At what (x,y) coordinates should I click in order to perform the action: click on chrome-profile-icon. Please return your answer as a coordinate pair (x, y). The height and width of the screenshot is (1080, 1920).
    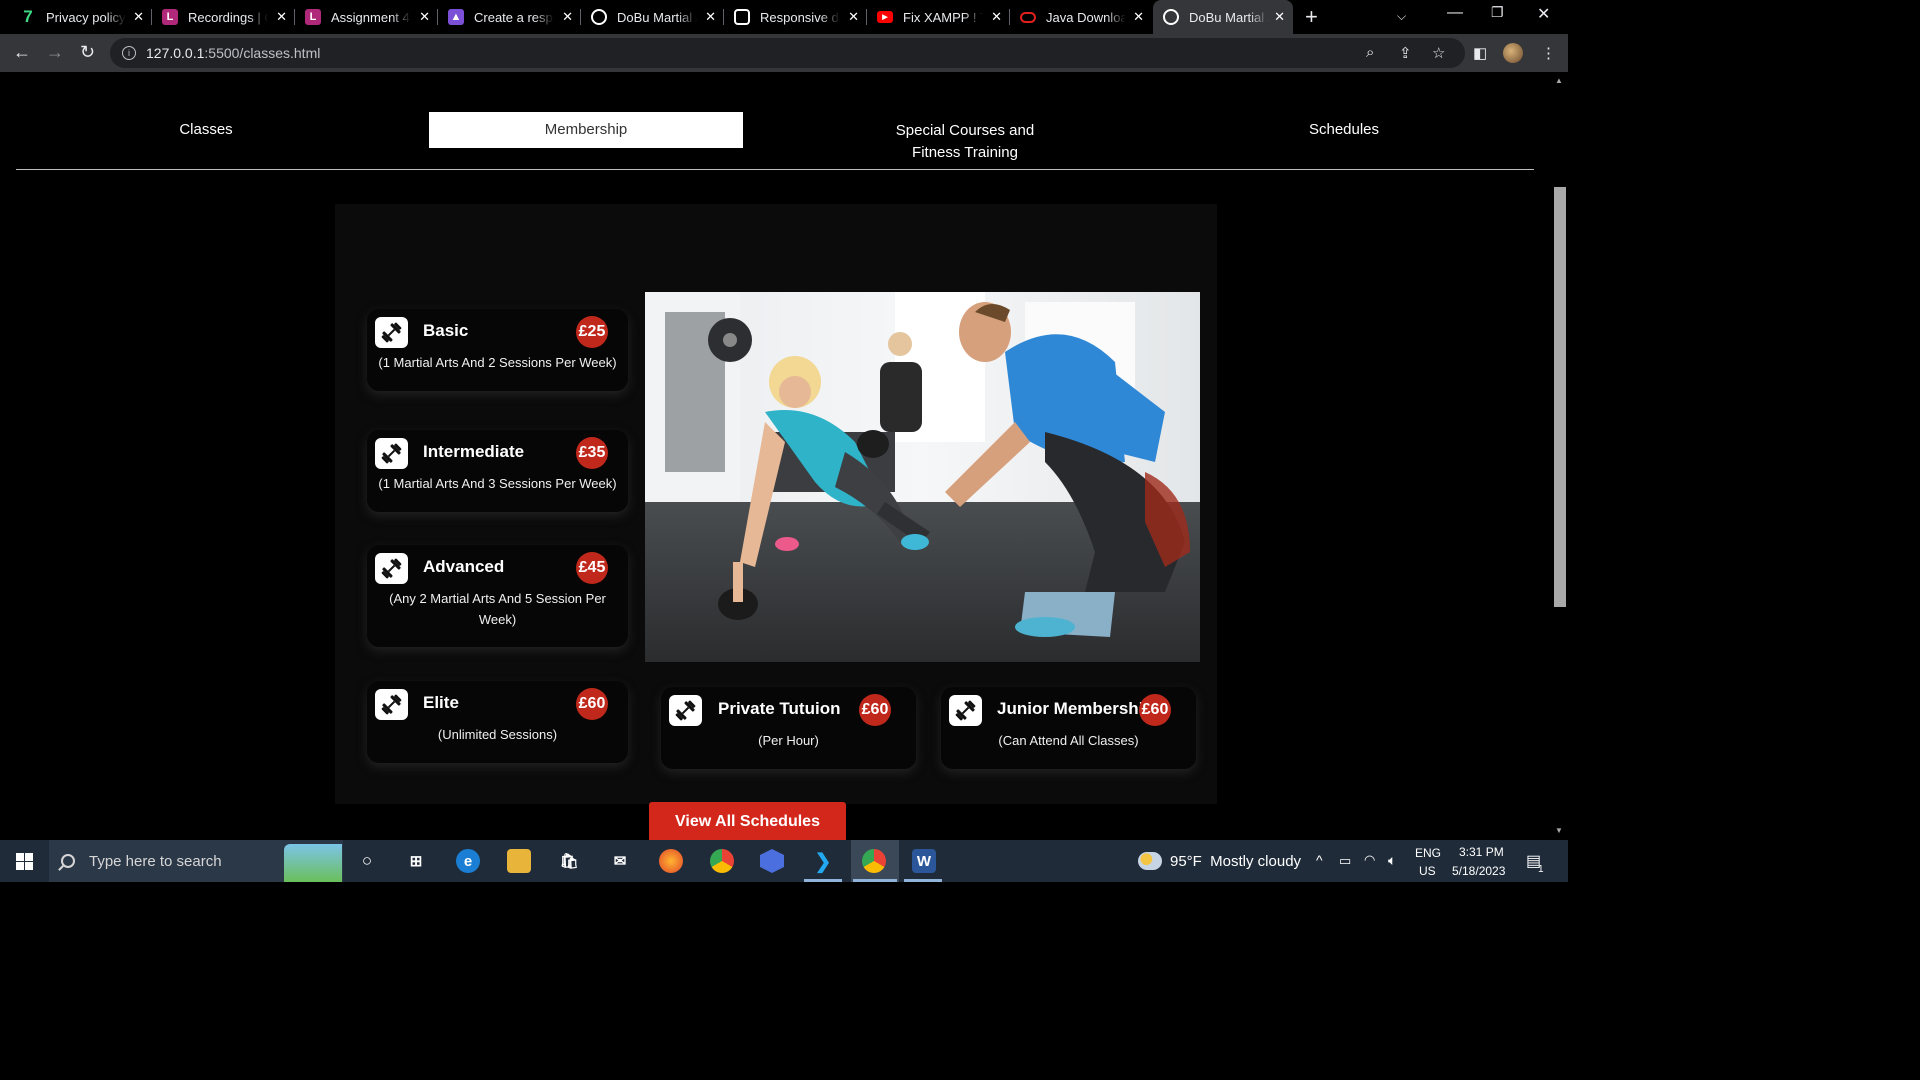
    Looking at the image, I should click on (874, 861).